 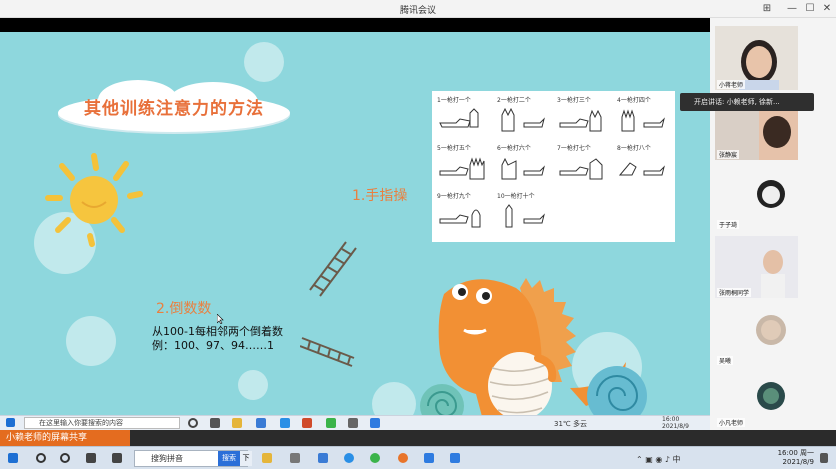 What do you see at coordinates (675, 423) in the screenshot?
I see `shared-clock: 16:00 2021/8/9` at bounding box center [675, 423].